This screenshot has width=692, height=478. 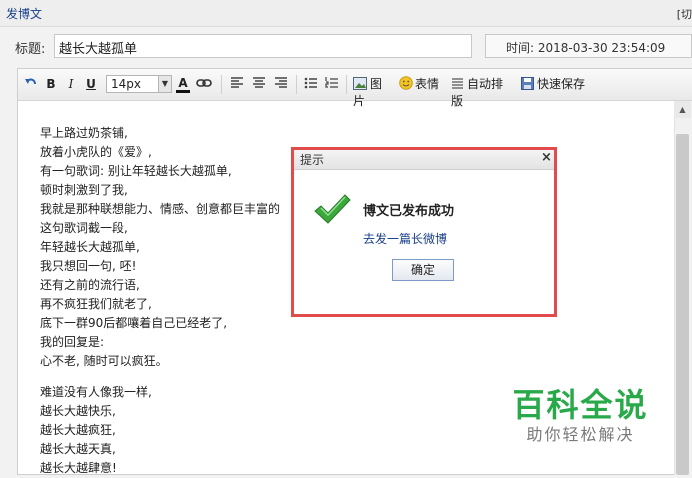 I want to click on bold-button: B, so click(x=51, y=84).